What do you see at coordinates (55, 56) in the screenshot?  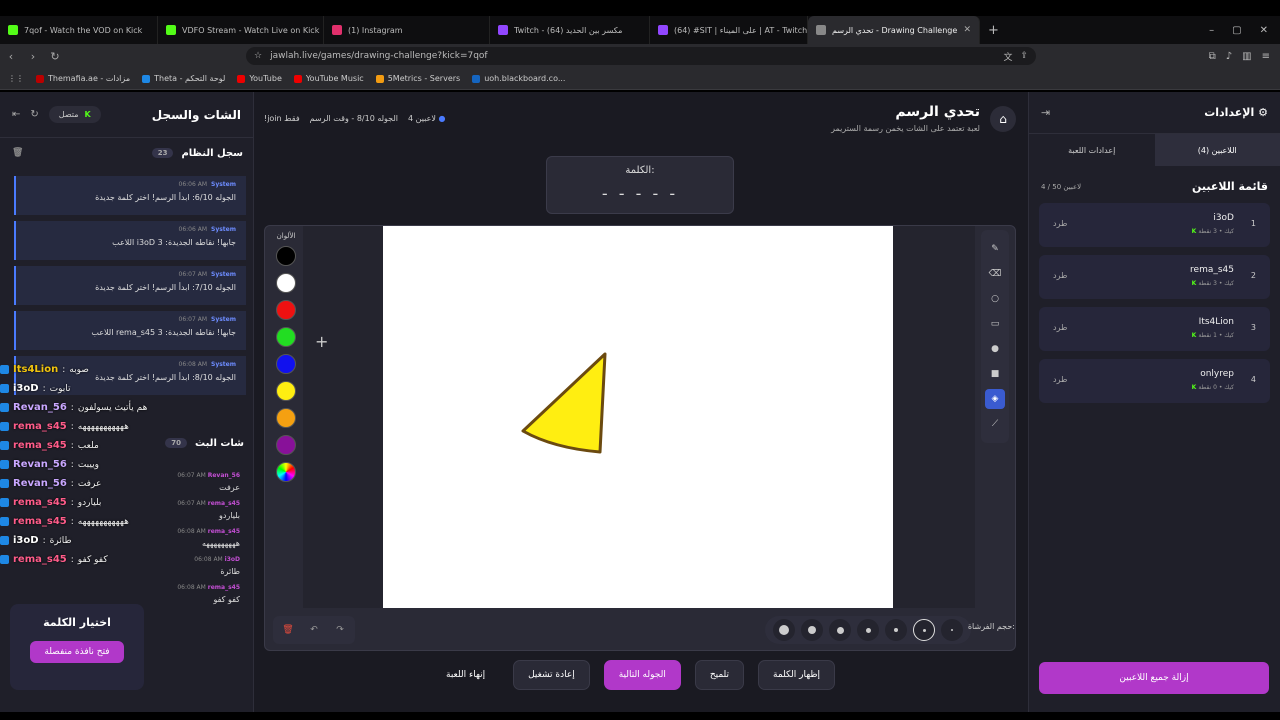 I see `reload-icon: ↻` at bounding box center [55, 56].